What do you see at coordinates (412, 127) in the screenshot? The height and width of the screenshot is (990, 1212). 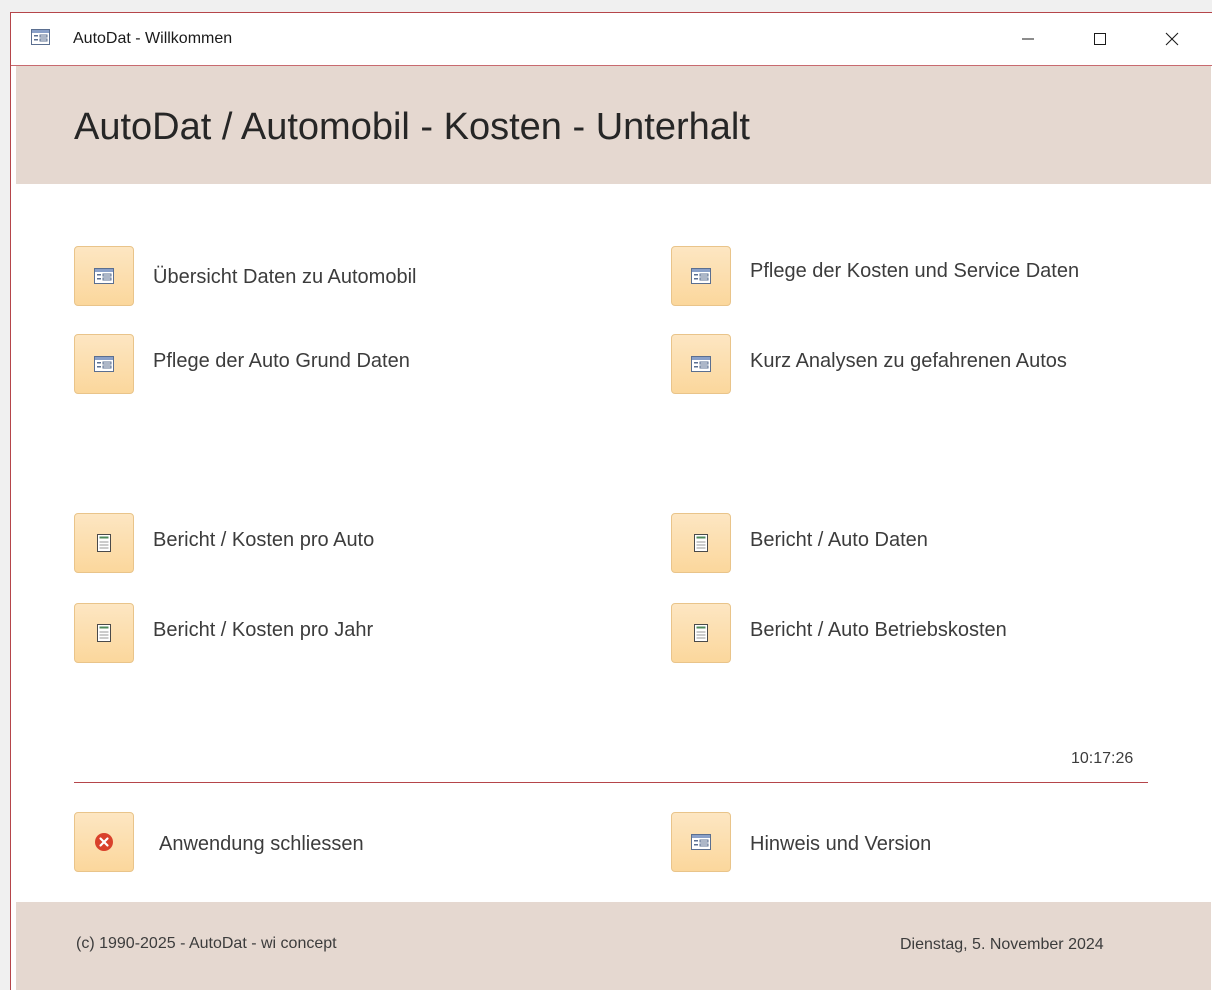 I see `page-title: AutoDat / Automobil - Kosten - Unterhalt` at bounding box center [412, 127].